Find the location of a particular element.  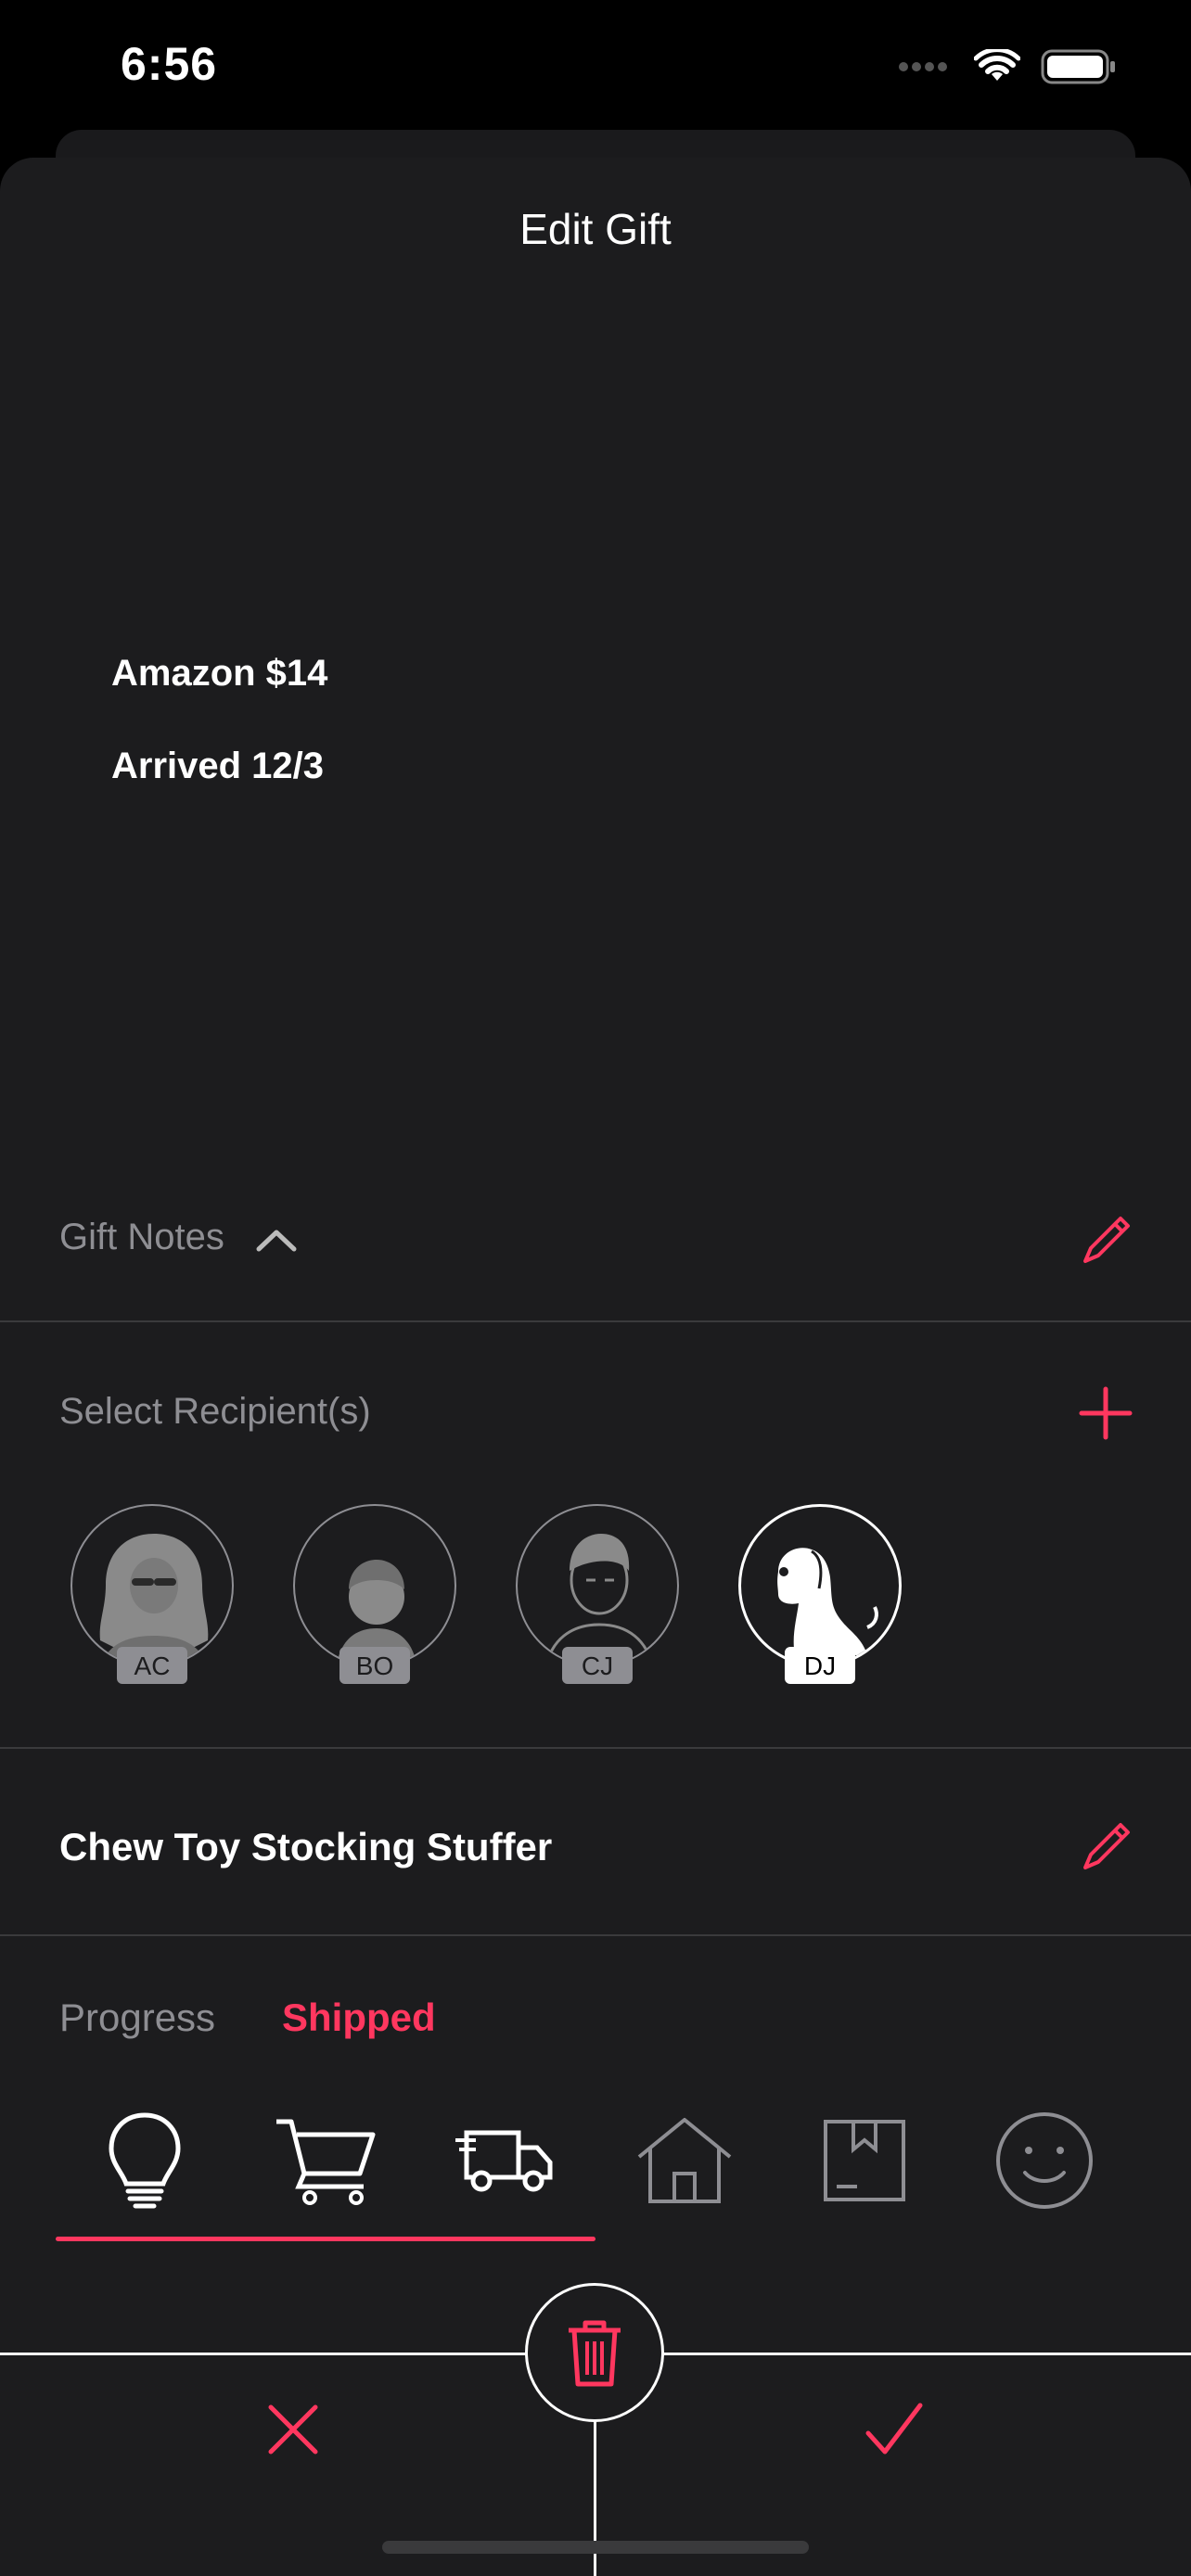

select-recipients-label: Select Recipient(s) is located at coordinates (215, 1411).